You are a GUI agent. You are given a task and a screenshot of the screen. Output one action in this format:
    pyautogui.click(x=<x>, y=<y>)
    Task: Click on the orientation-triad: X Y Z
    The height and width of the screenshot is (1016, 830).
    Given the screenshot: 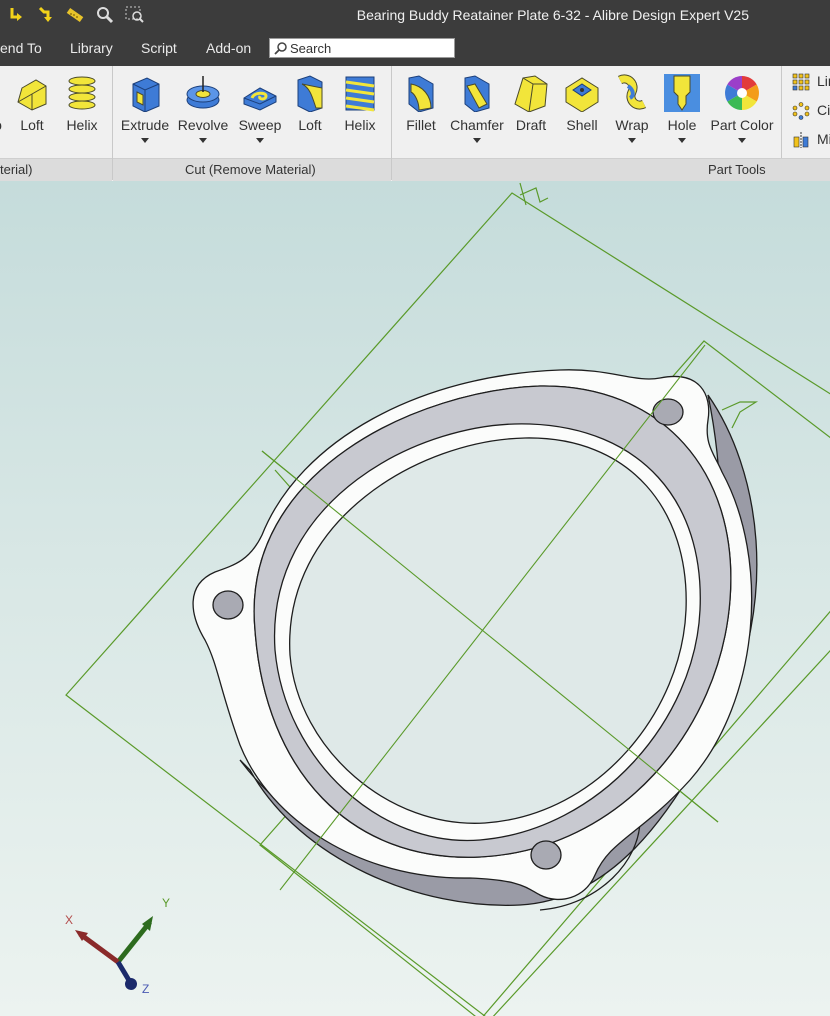 What is the action you would take?
    pyautogui.click(x=117, y=946)
    